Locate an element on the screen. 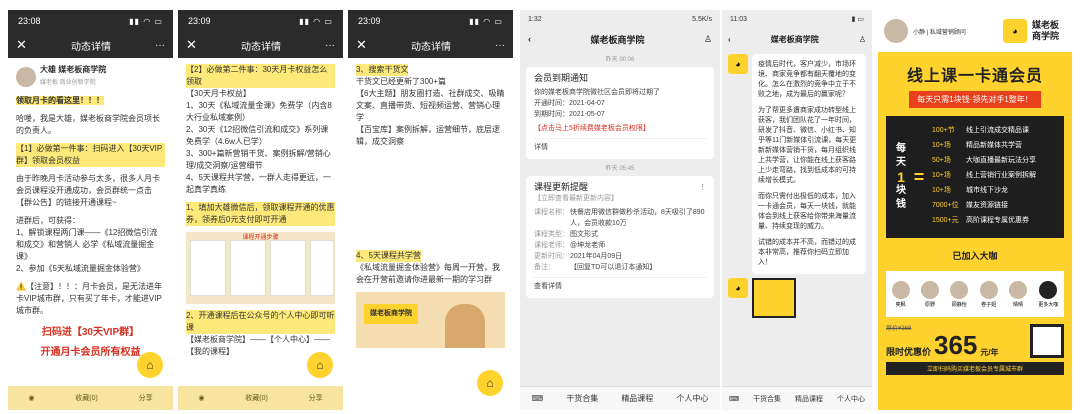 This screenshot has height=414, width=1080. avatar is located at coordinates (26, 76).